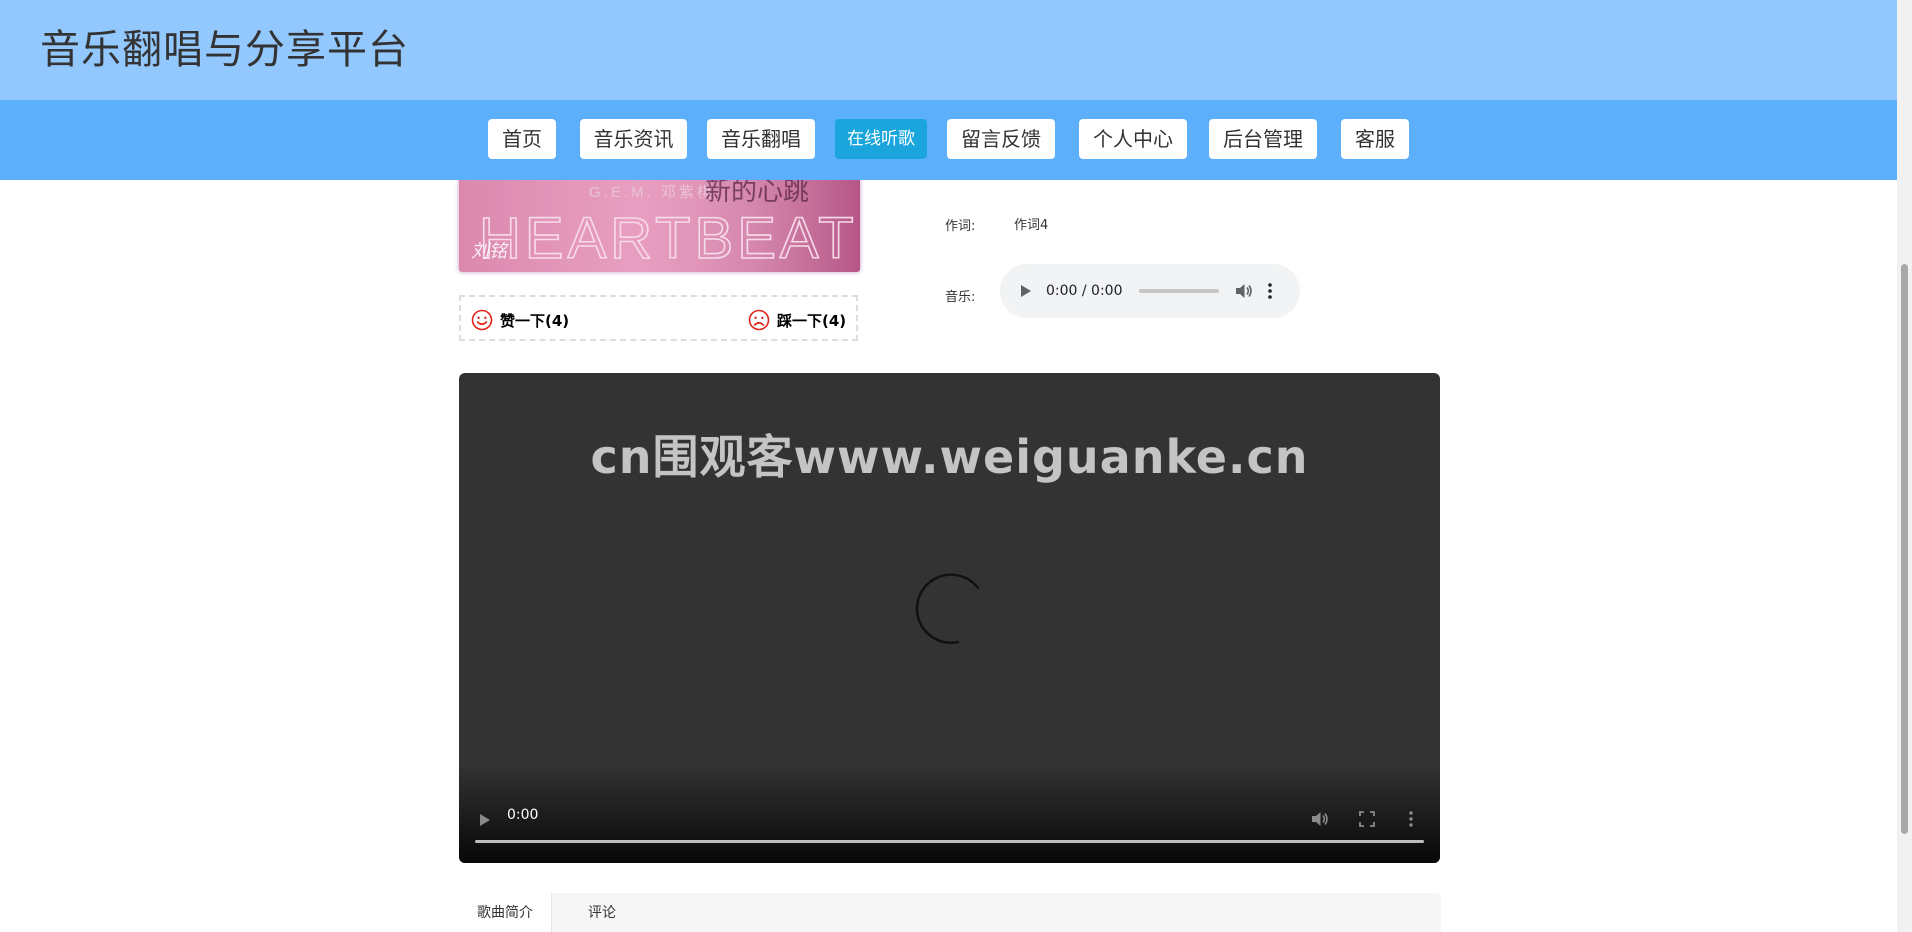  I want to click on nav-item-personal-center: 个人中心, so click(1133, 139).